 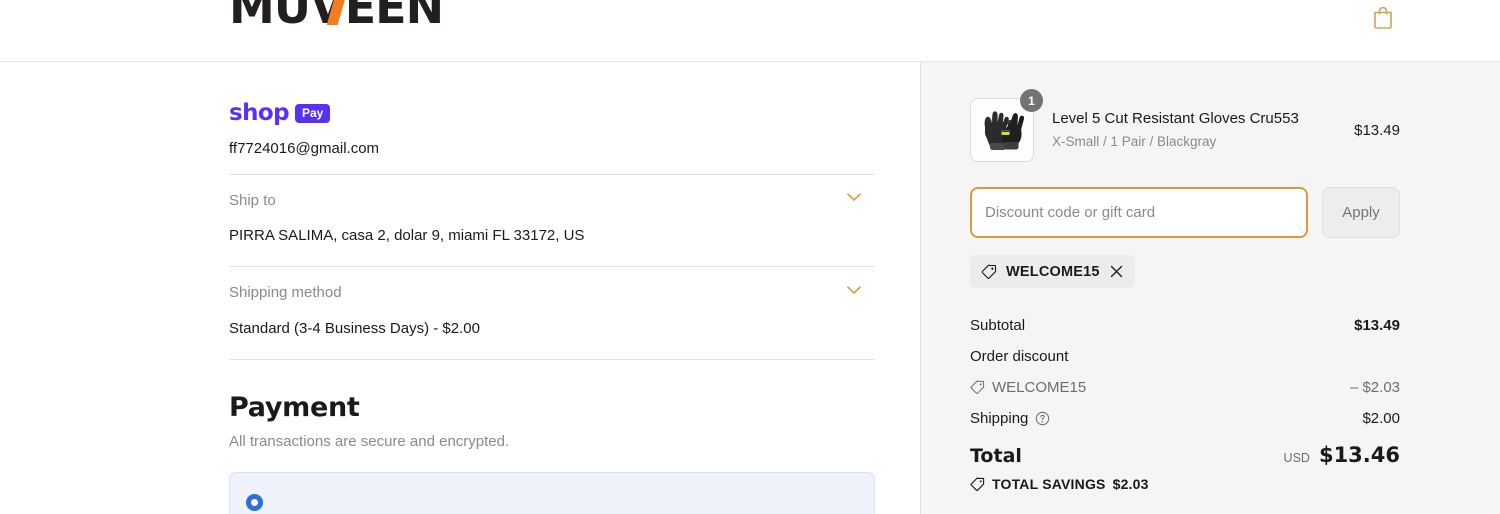 What do you see at coordinates (996, 456) in the screenshot?
I see `total-label: Total` at bounding box center [996, 456].